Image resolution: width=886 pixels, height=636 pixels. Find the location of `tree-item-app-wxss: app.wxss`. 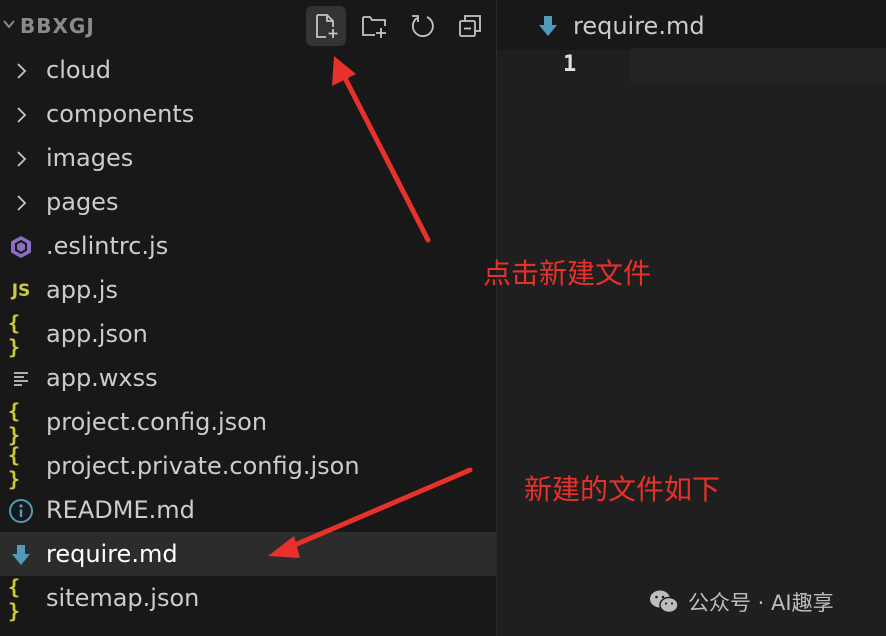

tree-item-app-wxss: app.wxss is located at coordinates (248, 378).